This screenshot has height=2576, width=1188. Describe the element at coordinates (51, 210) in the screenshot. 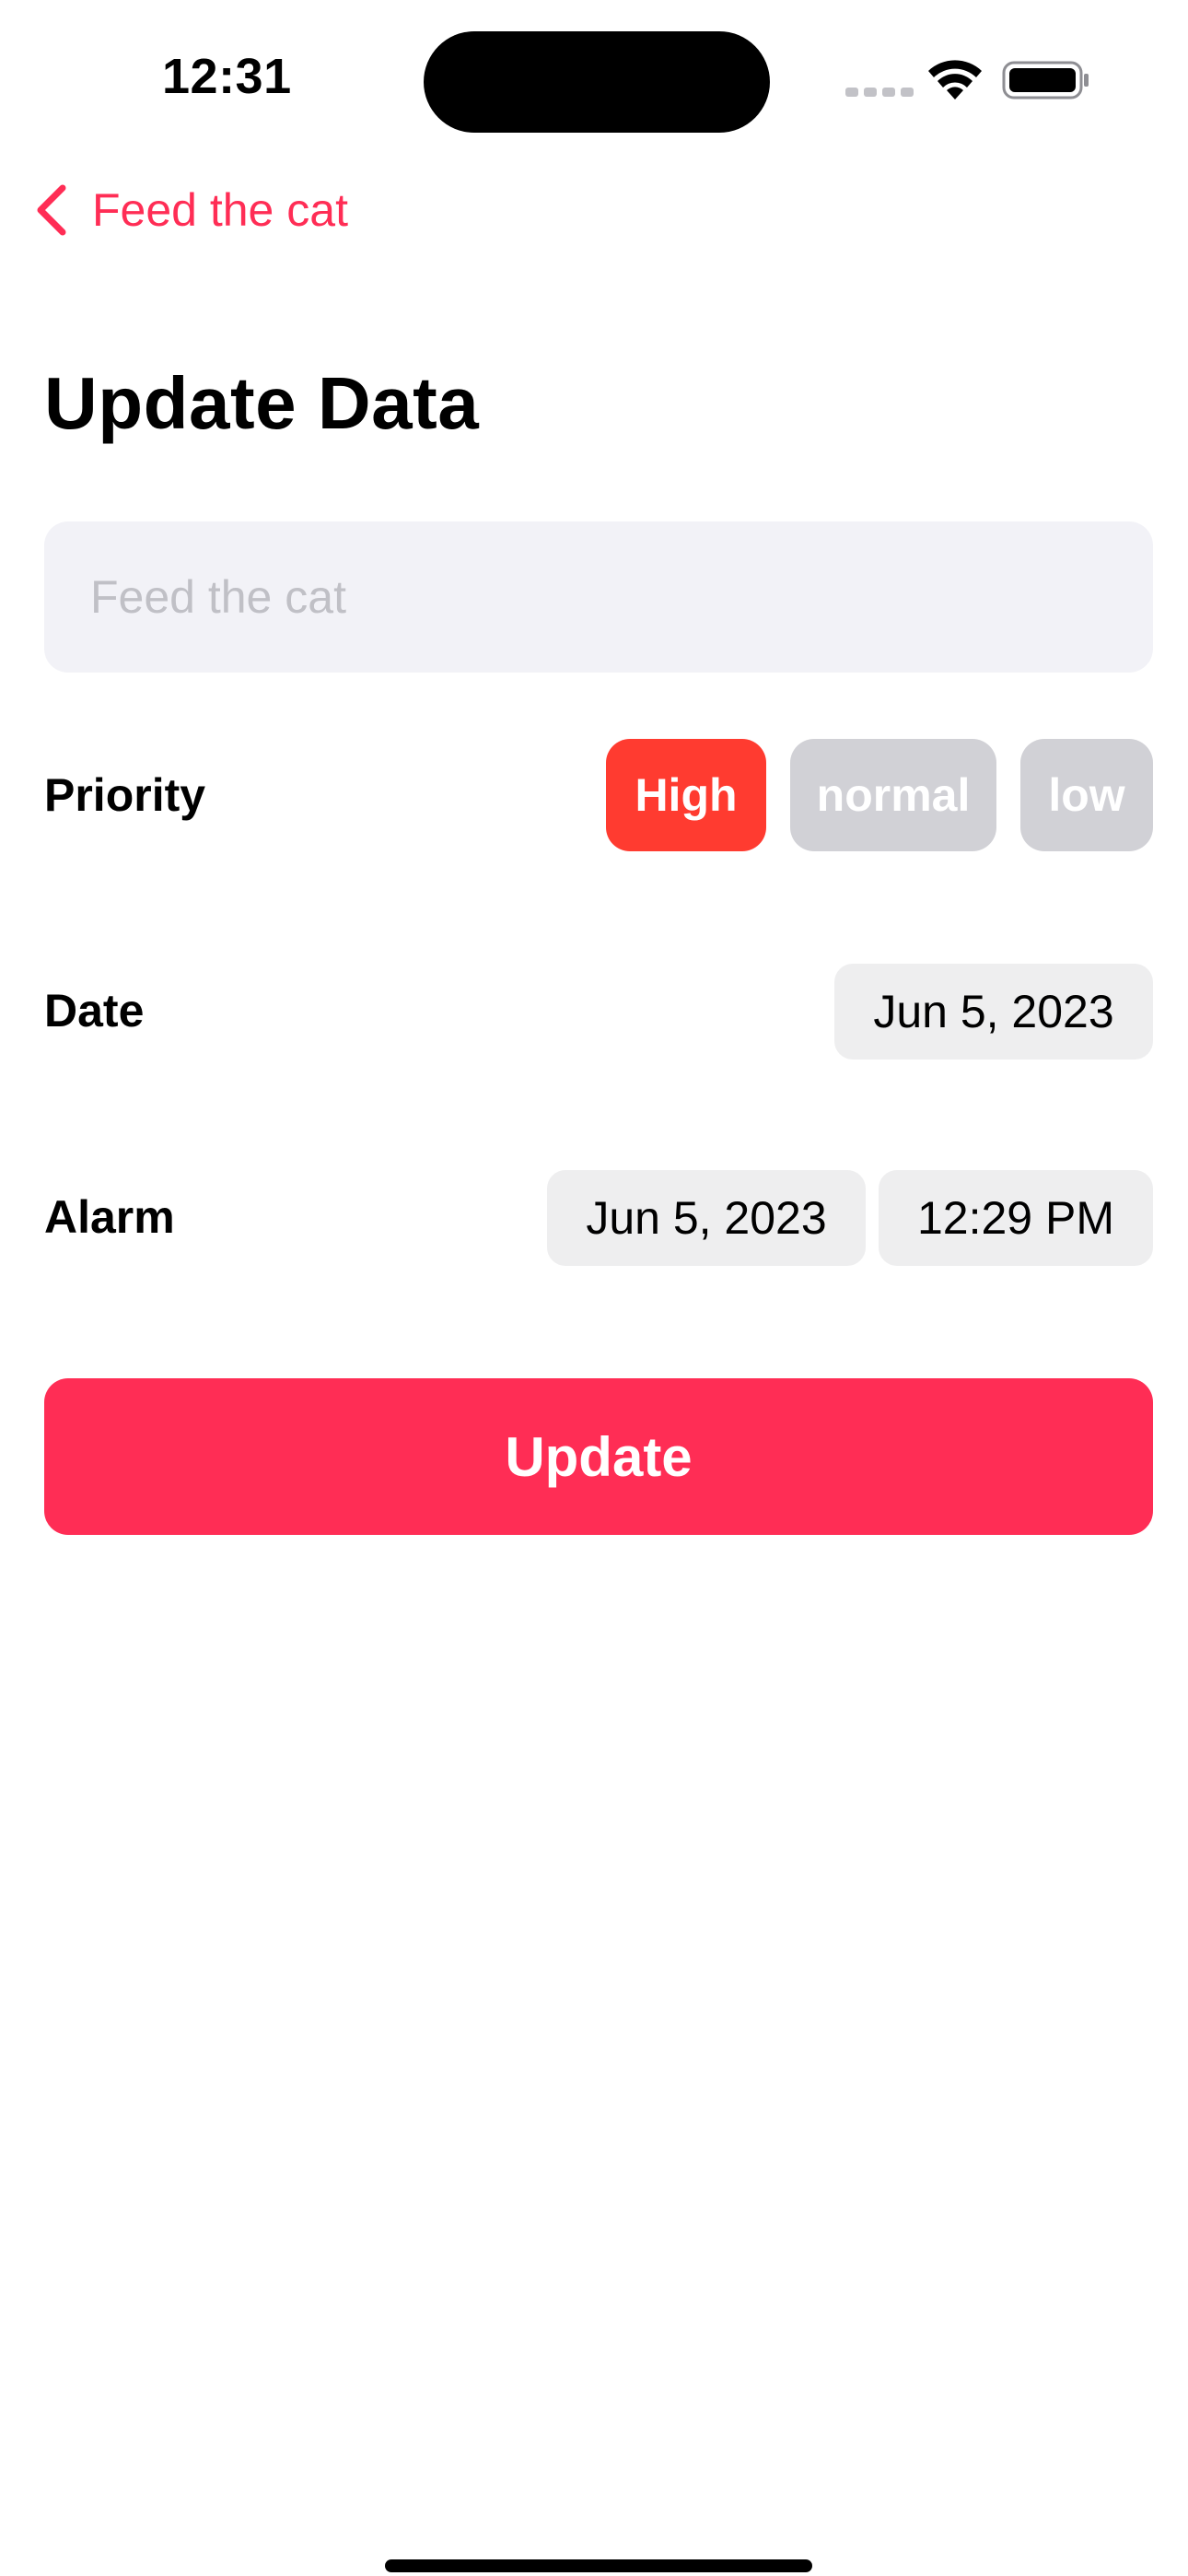

I see `chevron-left-icon` at that location.